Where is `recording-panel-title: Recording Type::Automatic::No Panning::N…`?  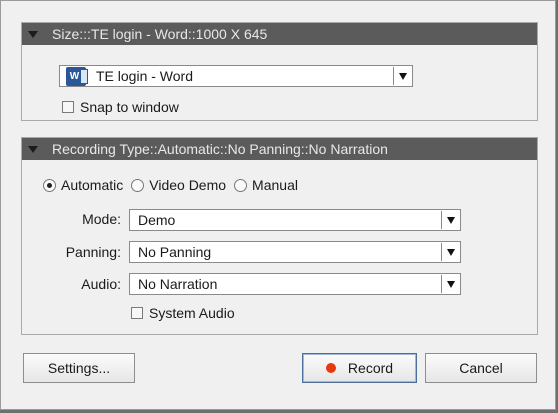
recording-panel-title: Recording Type::Automatic::No Panning::N… is located at coordinates (220, 149).